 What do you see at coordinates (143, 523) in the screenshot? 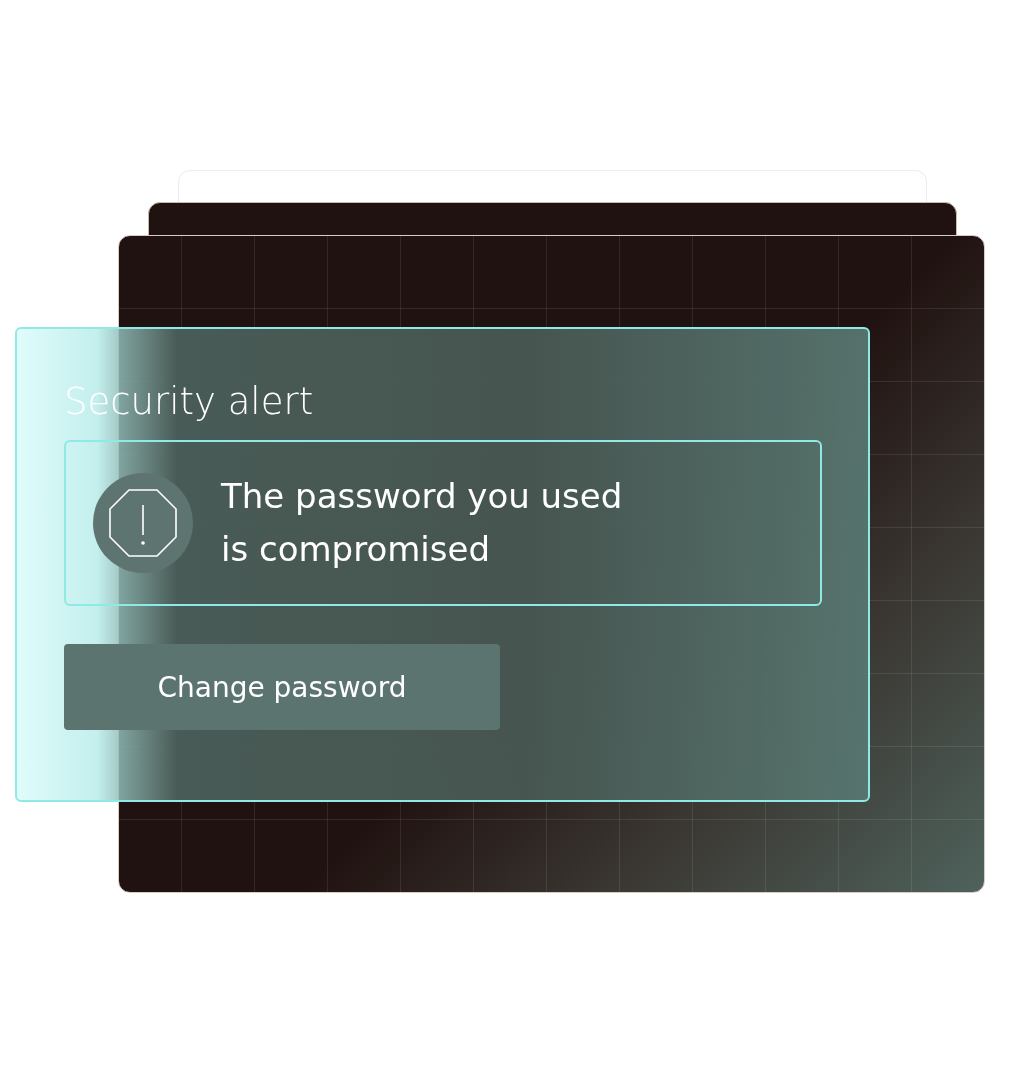
I see `warning-icon` at bounding box center [143, 523].